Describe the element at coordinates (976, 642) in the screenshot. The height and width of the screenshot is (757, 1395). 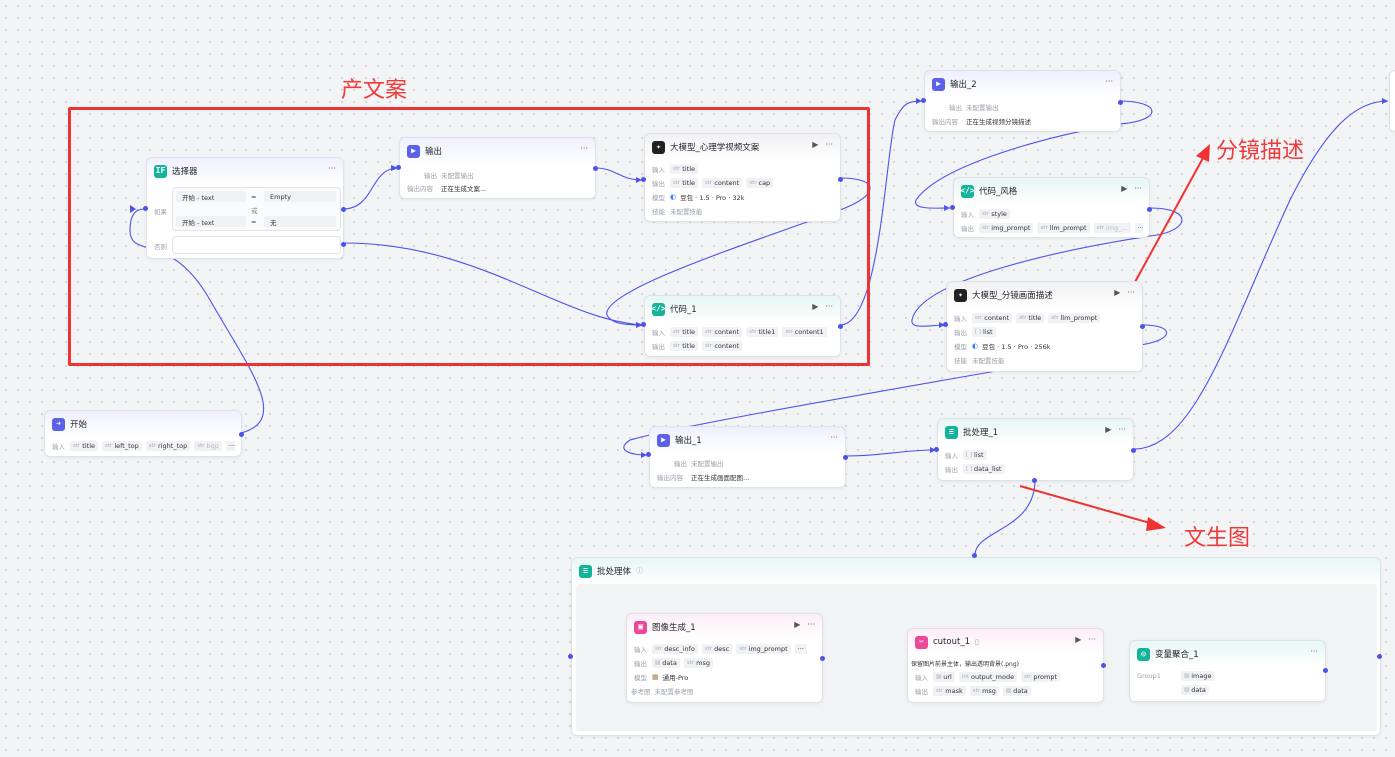
I see `doc-icon: ▯` at that location.